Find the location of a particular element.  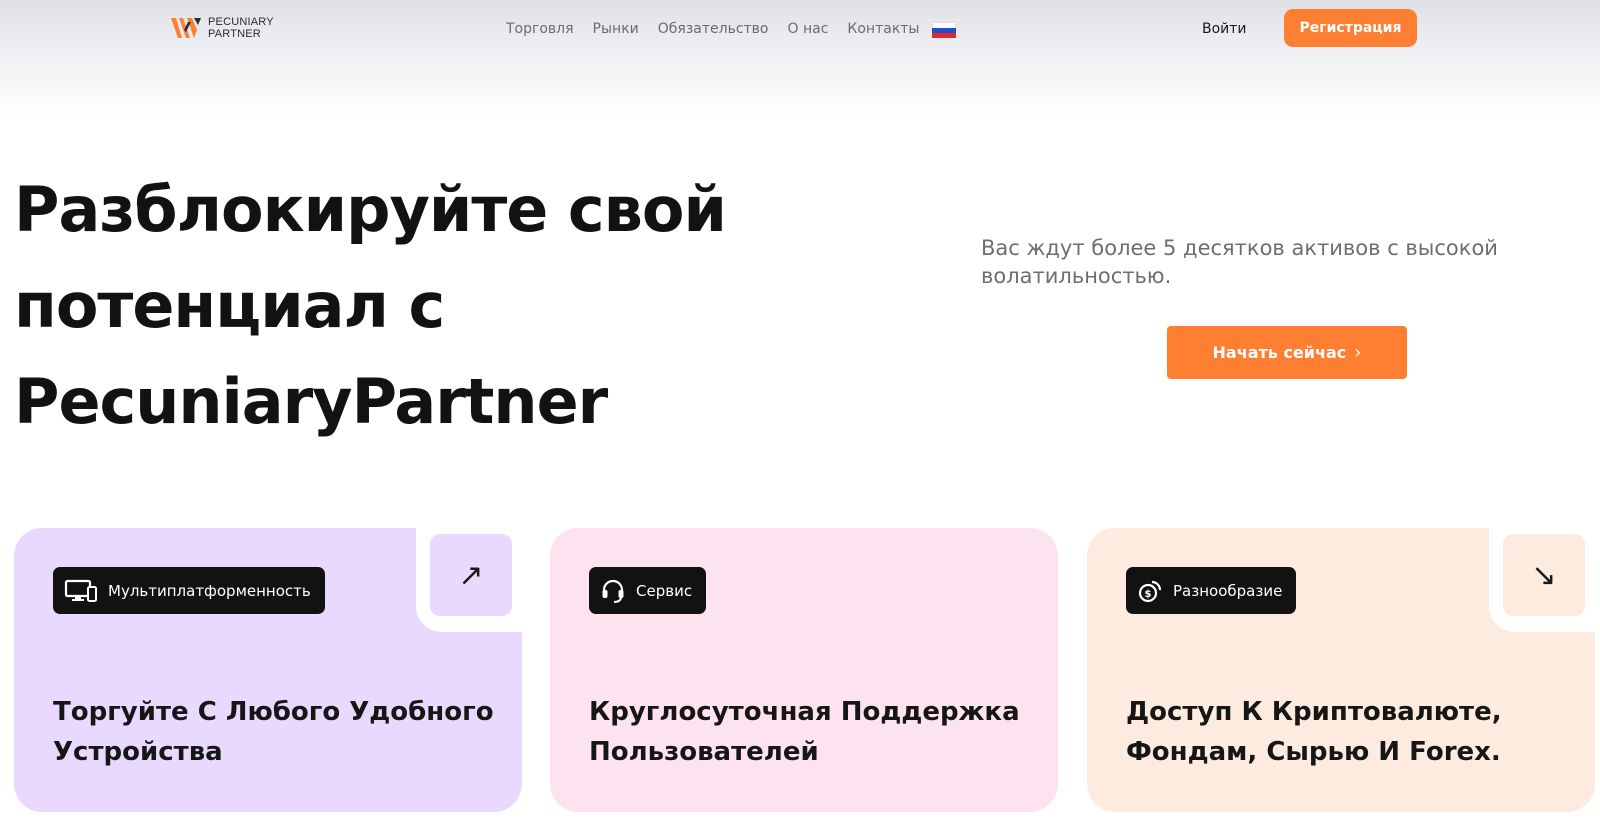

coins-icon: $ is located at coordinates (1150, 591).